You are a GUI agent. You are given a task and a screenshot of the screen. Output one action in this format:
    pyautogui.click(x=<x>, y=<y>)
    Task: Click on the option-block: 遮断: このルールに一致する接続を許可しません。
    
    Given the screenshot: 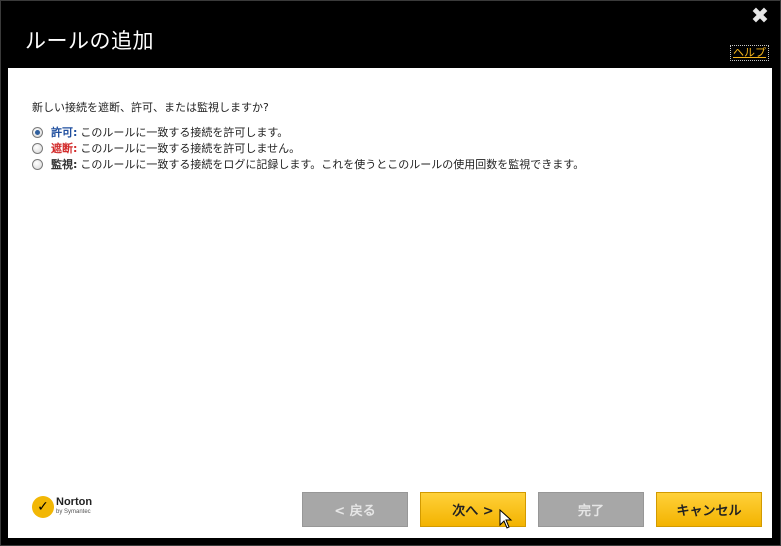 What is the action you would take?
    pyautogui.click(x=308, y=148)
    